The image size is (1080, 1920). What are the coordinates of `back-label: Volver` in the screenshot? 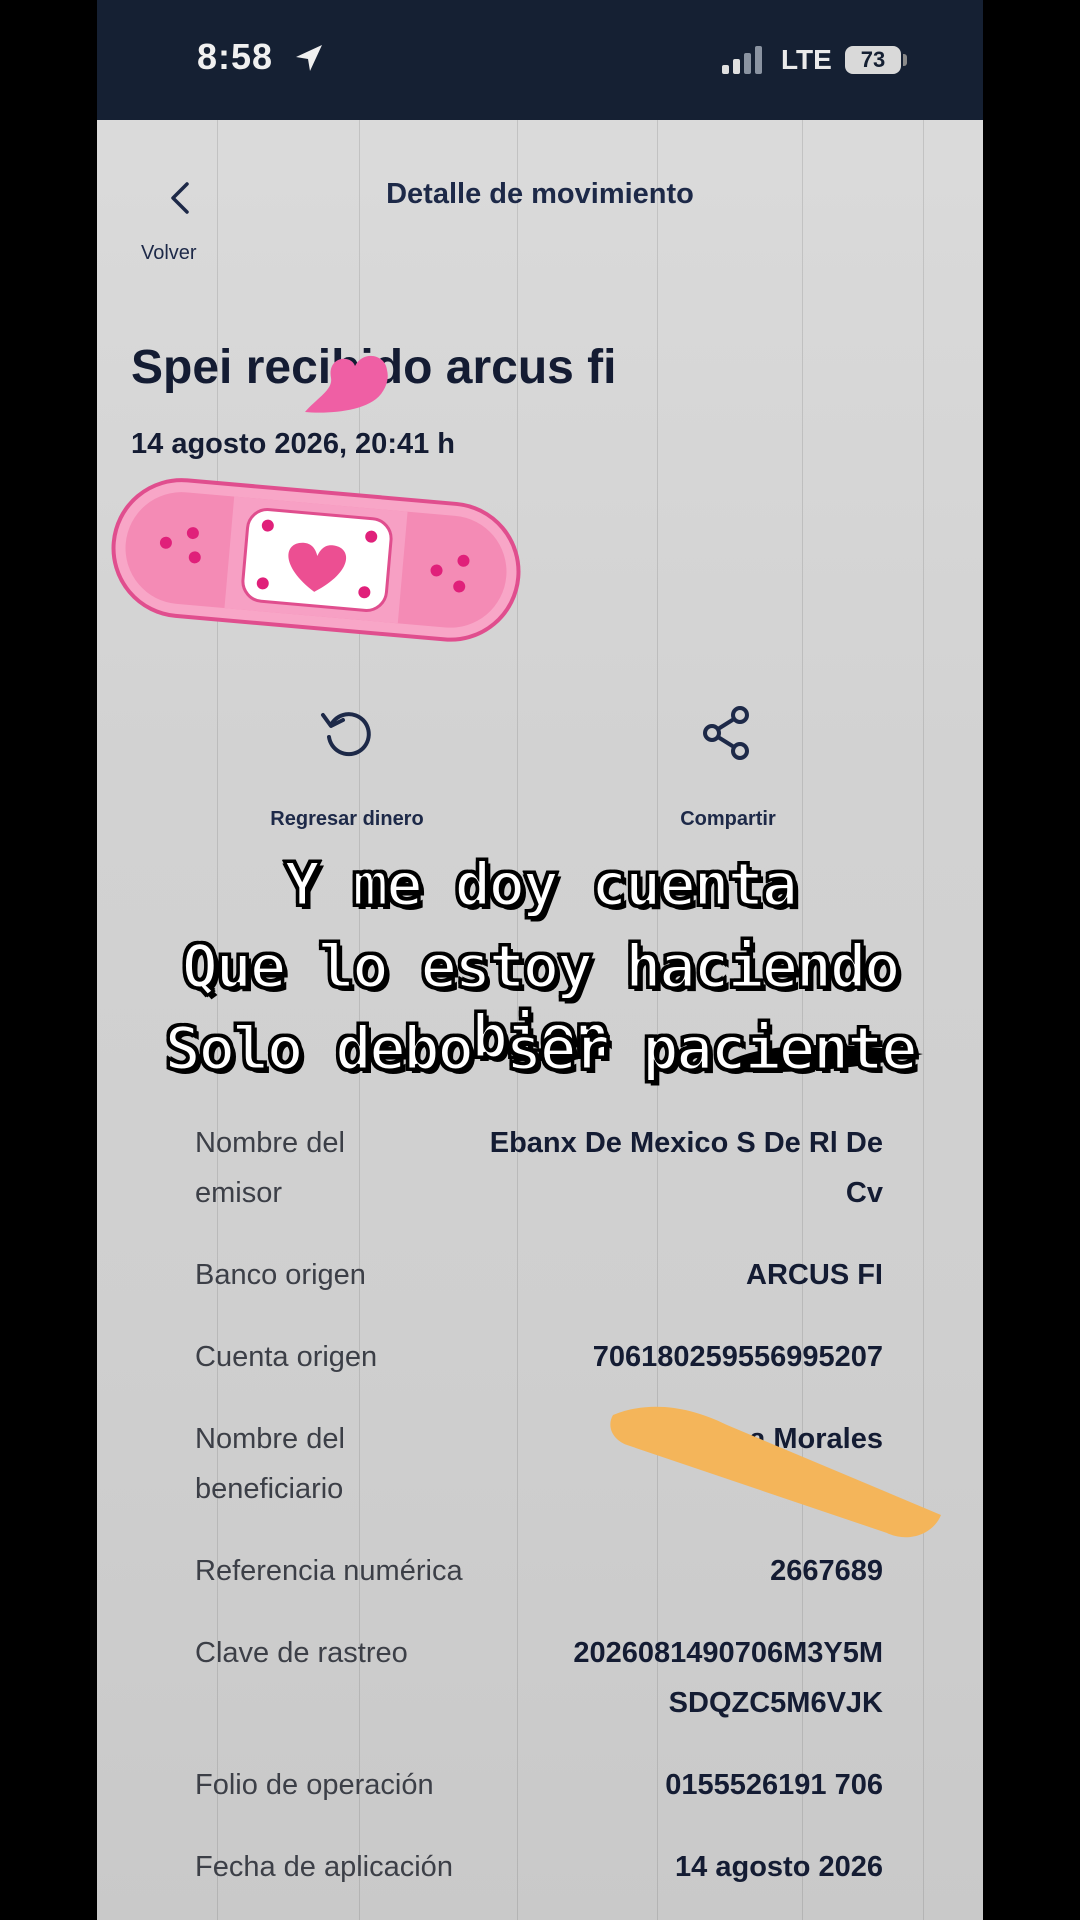 It's located at (169, 253).